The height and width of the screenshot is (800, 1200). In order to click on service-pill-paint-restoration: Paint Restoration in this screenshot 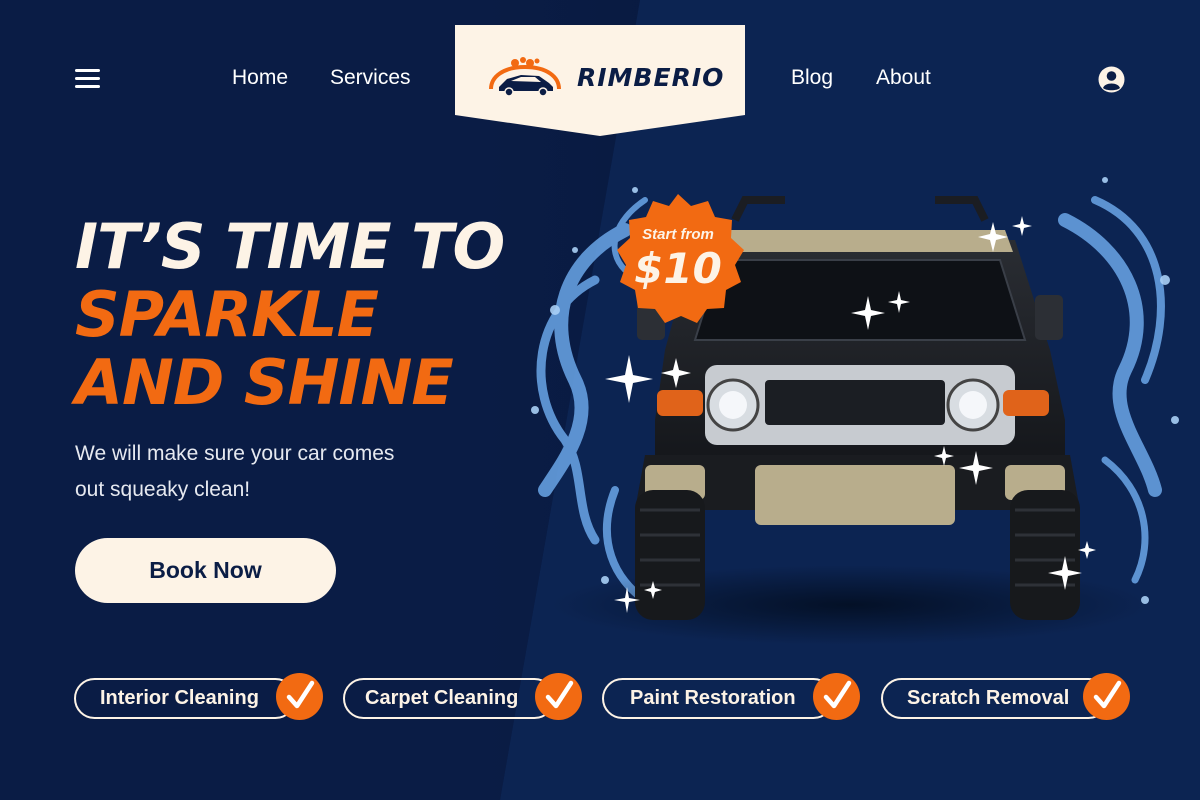, I will do `click(718, 698)`.